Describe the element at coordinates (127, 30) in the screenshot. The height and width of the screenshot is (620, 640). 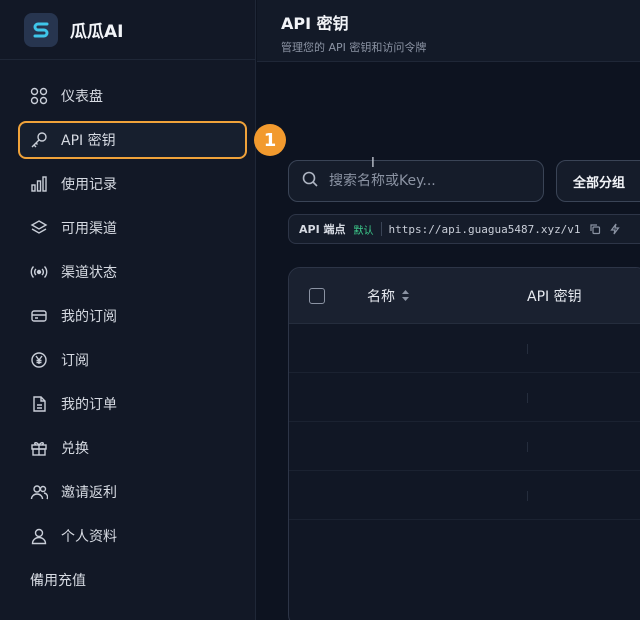
I see `brand: 瓜瓜AI` at that location.